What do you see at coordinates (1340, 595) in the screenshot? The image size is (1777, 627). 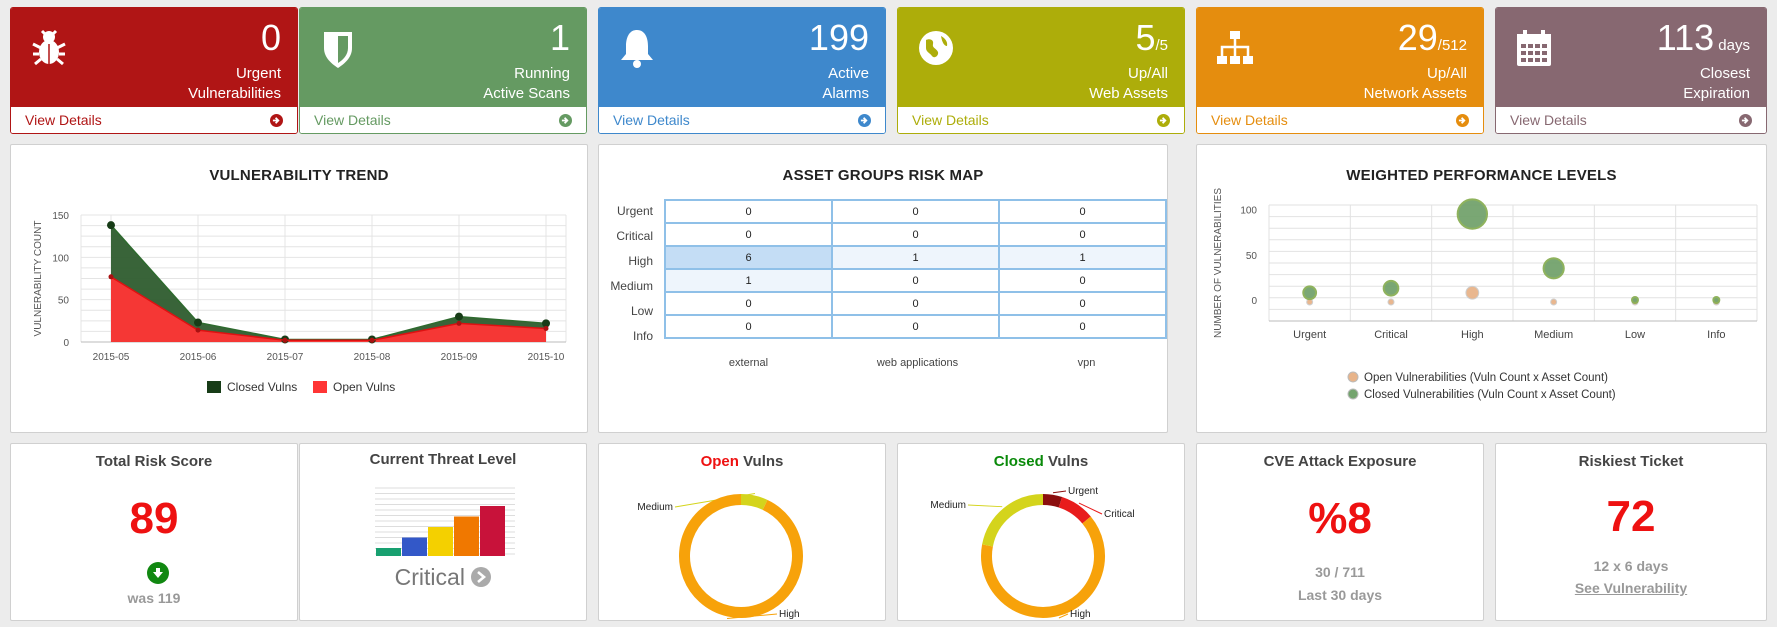 I see `cve-period: Last 30 days` at bounding box center [1340, 595].